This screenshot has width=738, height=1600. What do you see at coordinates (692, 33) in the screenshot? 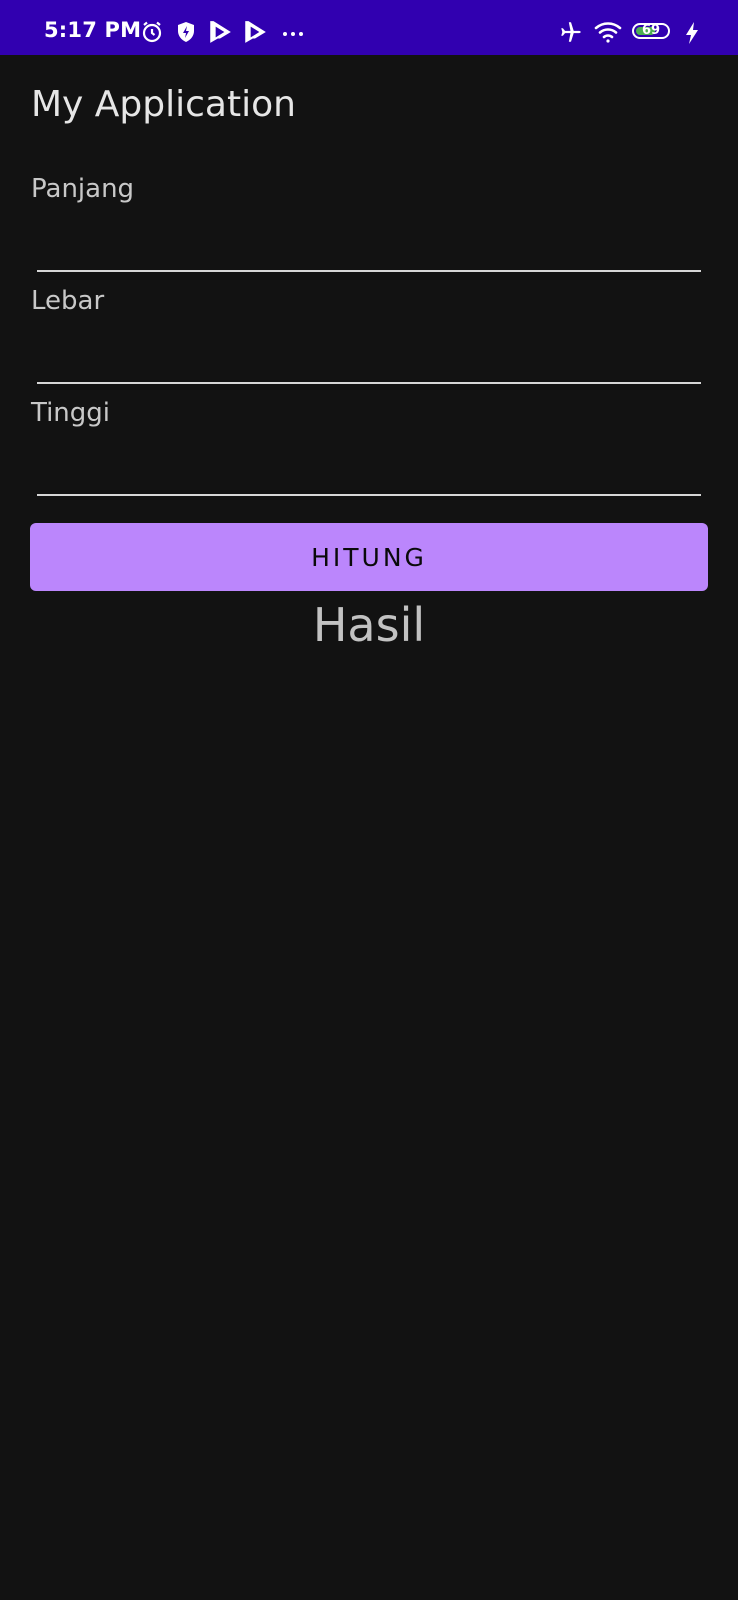
I see `charging-bolt-icon` at bounding box center [692, 33].